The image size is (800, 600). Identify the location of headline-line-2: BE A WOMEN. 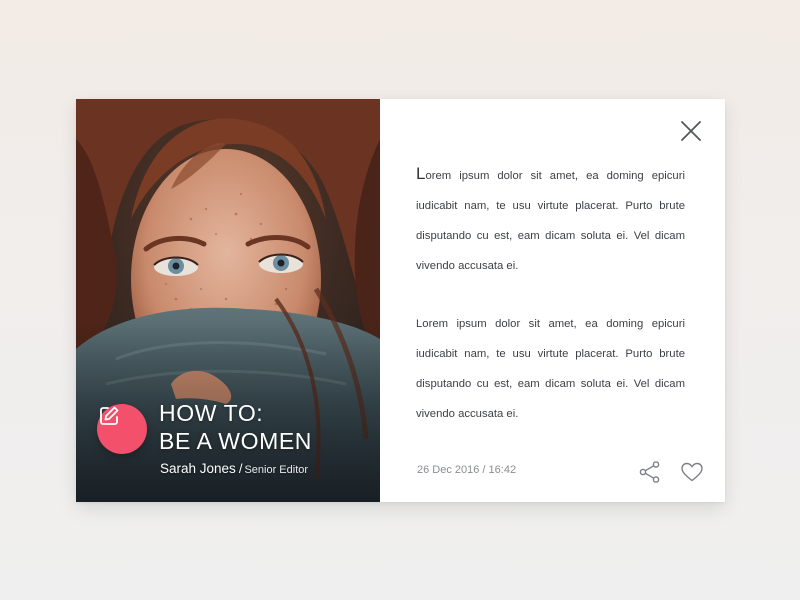
(235, 441).